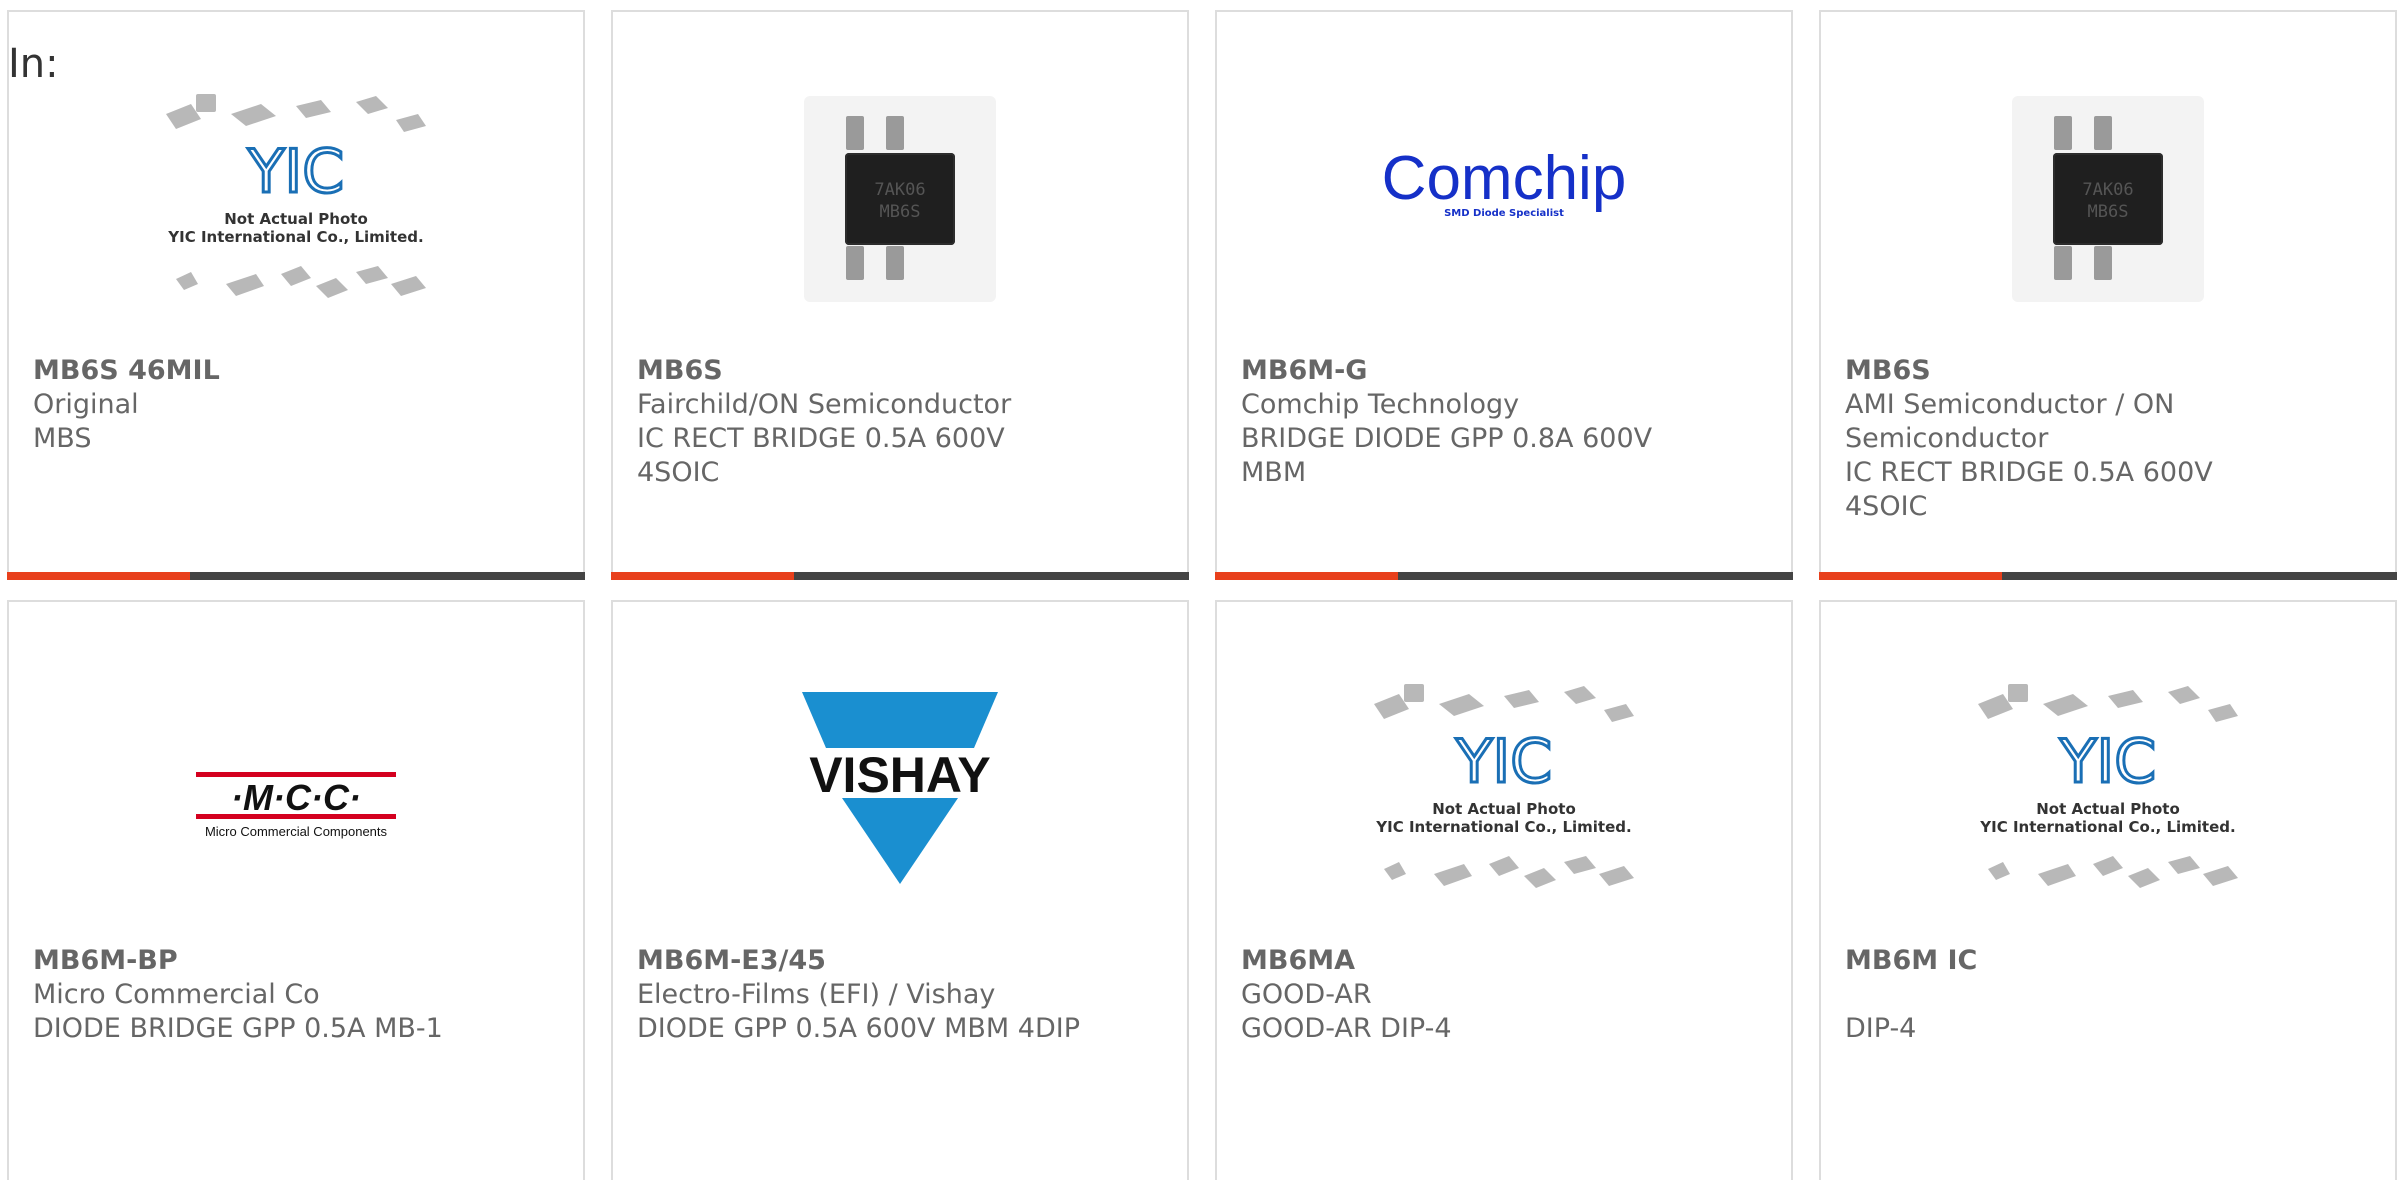  Describe the element at coordinates (1947, 438) in the screenshot. I see `product-line: Semiconductor` at that location.